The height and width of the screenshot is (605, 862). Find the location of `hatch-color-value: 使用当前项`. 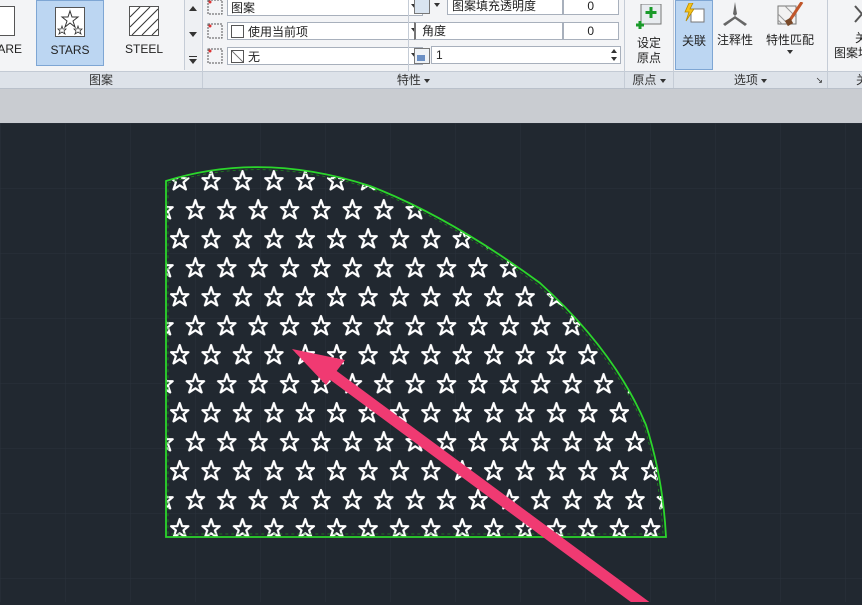

hatch-color-value: 使用当前项 is located at coordinates (278, 31).